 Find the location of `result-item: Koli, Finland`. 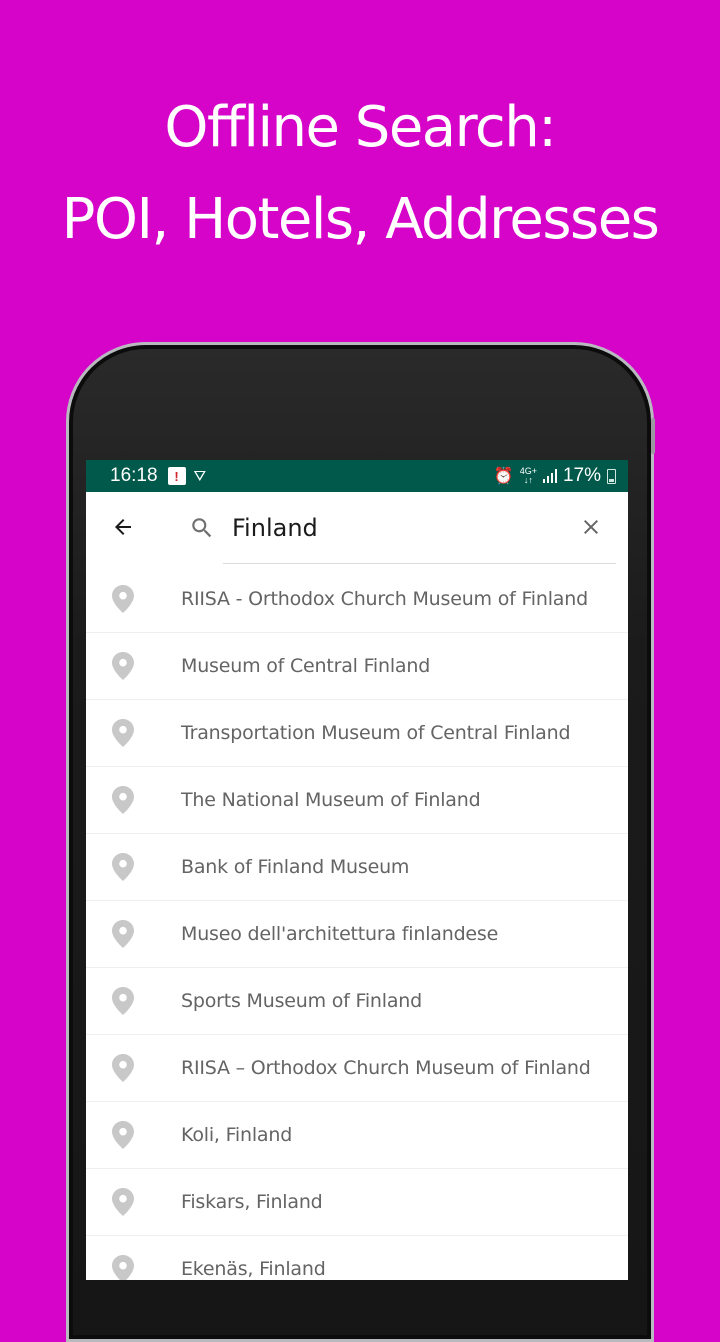

result-item: Koli, Finland is located at coordinates (357, 1135).